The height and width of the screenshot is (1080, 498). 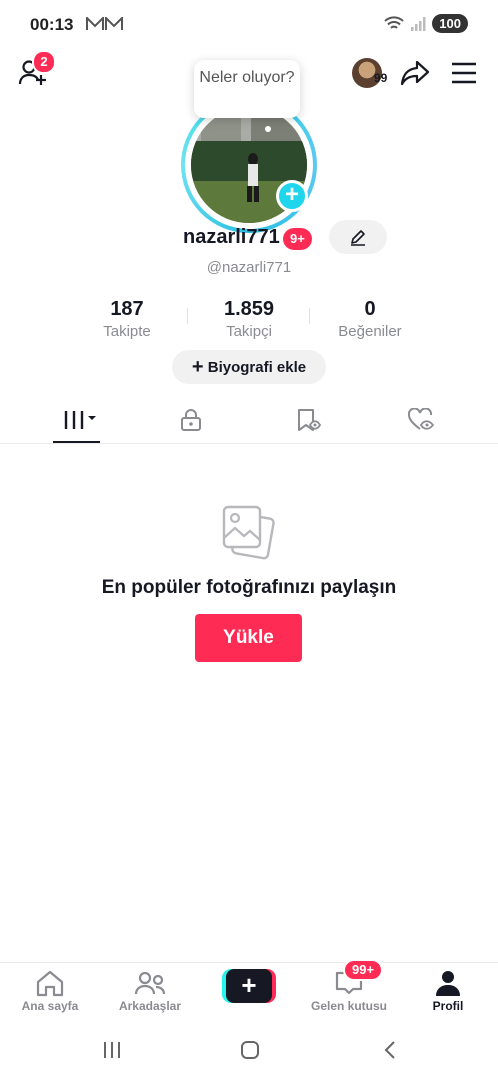 What do you see at coordinates (394, 22) in the screenshot?
I see `wifi-icon` at bounding box center [394, 22].